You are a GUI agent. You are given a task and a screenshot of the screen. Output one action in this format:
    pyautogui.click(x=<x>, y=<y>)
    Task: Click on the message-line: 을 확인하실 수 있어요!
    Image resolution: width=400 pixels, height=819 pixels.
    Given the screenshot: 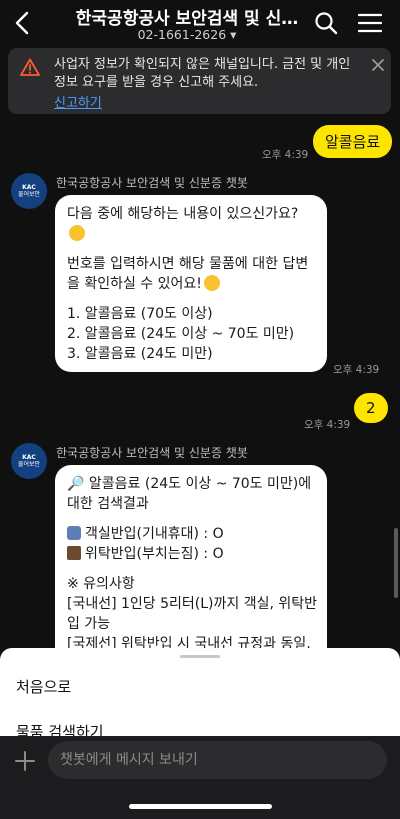 What is the action you would take?
    pyautogui.click(x=191, y=284)
    